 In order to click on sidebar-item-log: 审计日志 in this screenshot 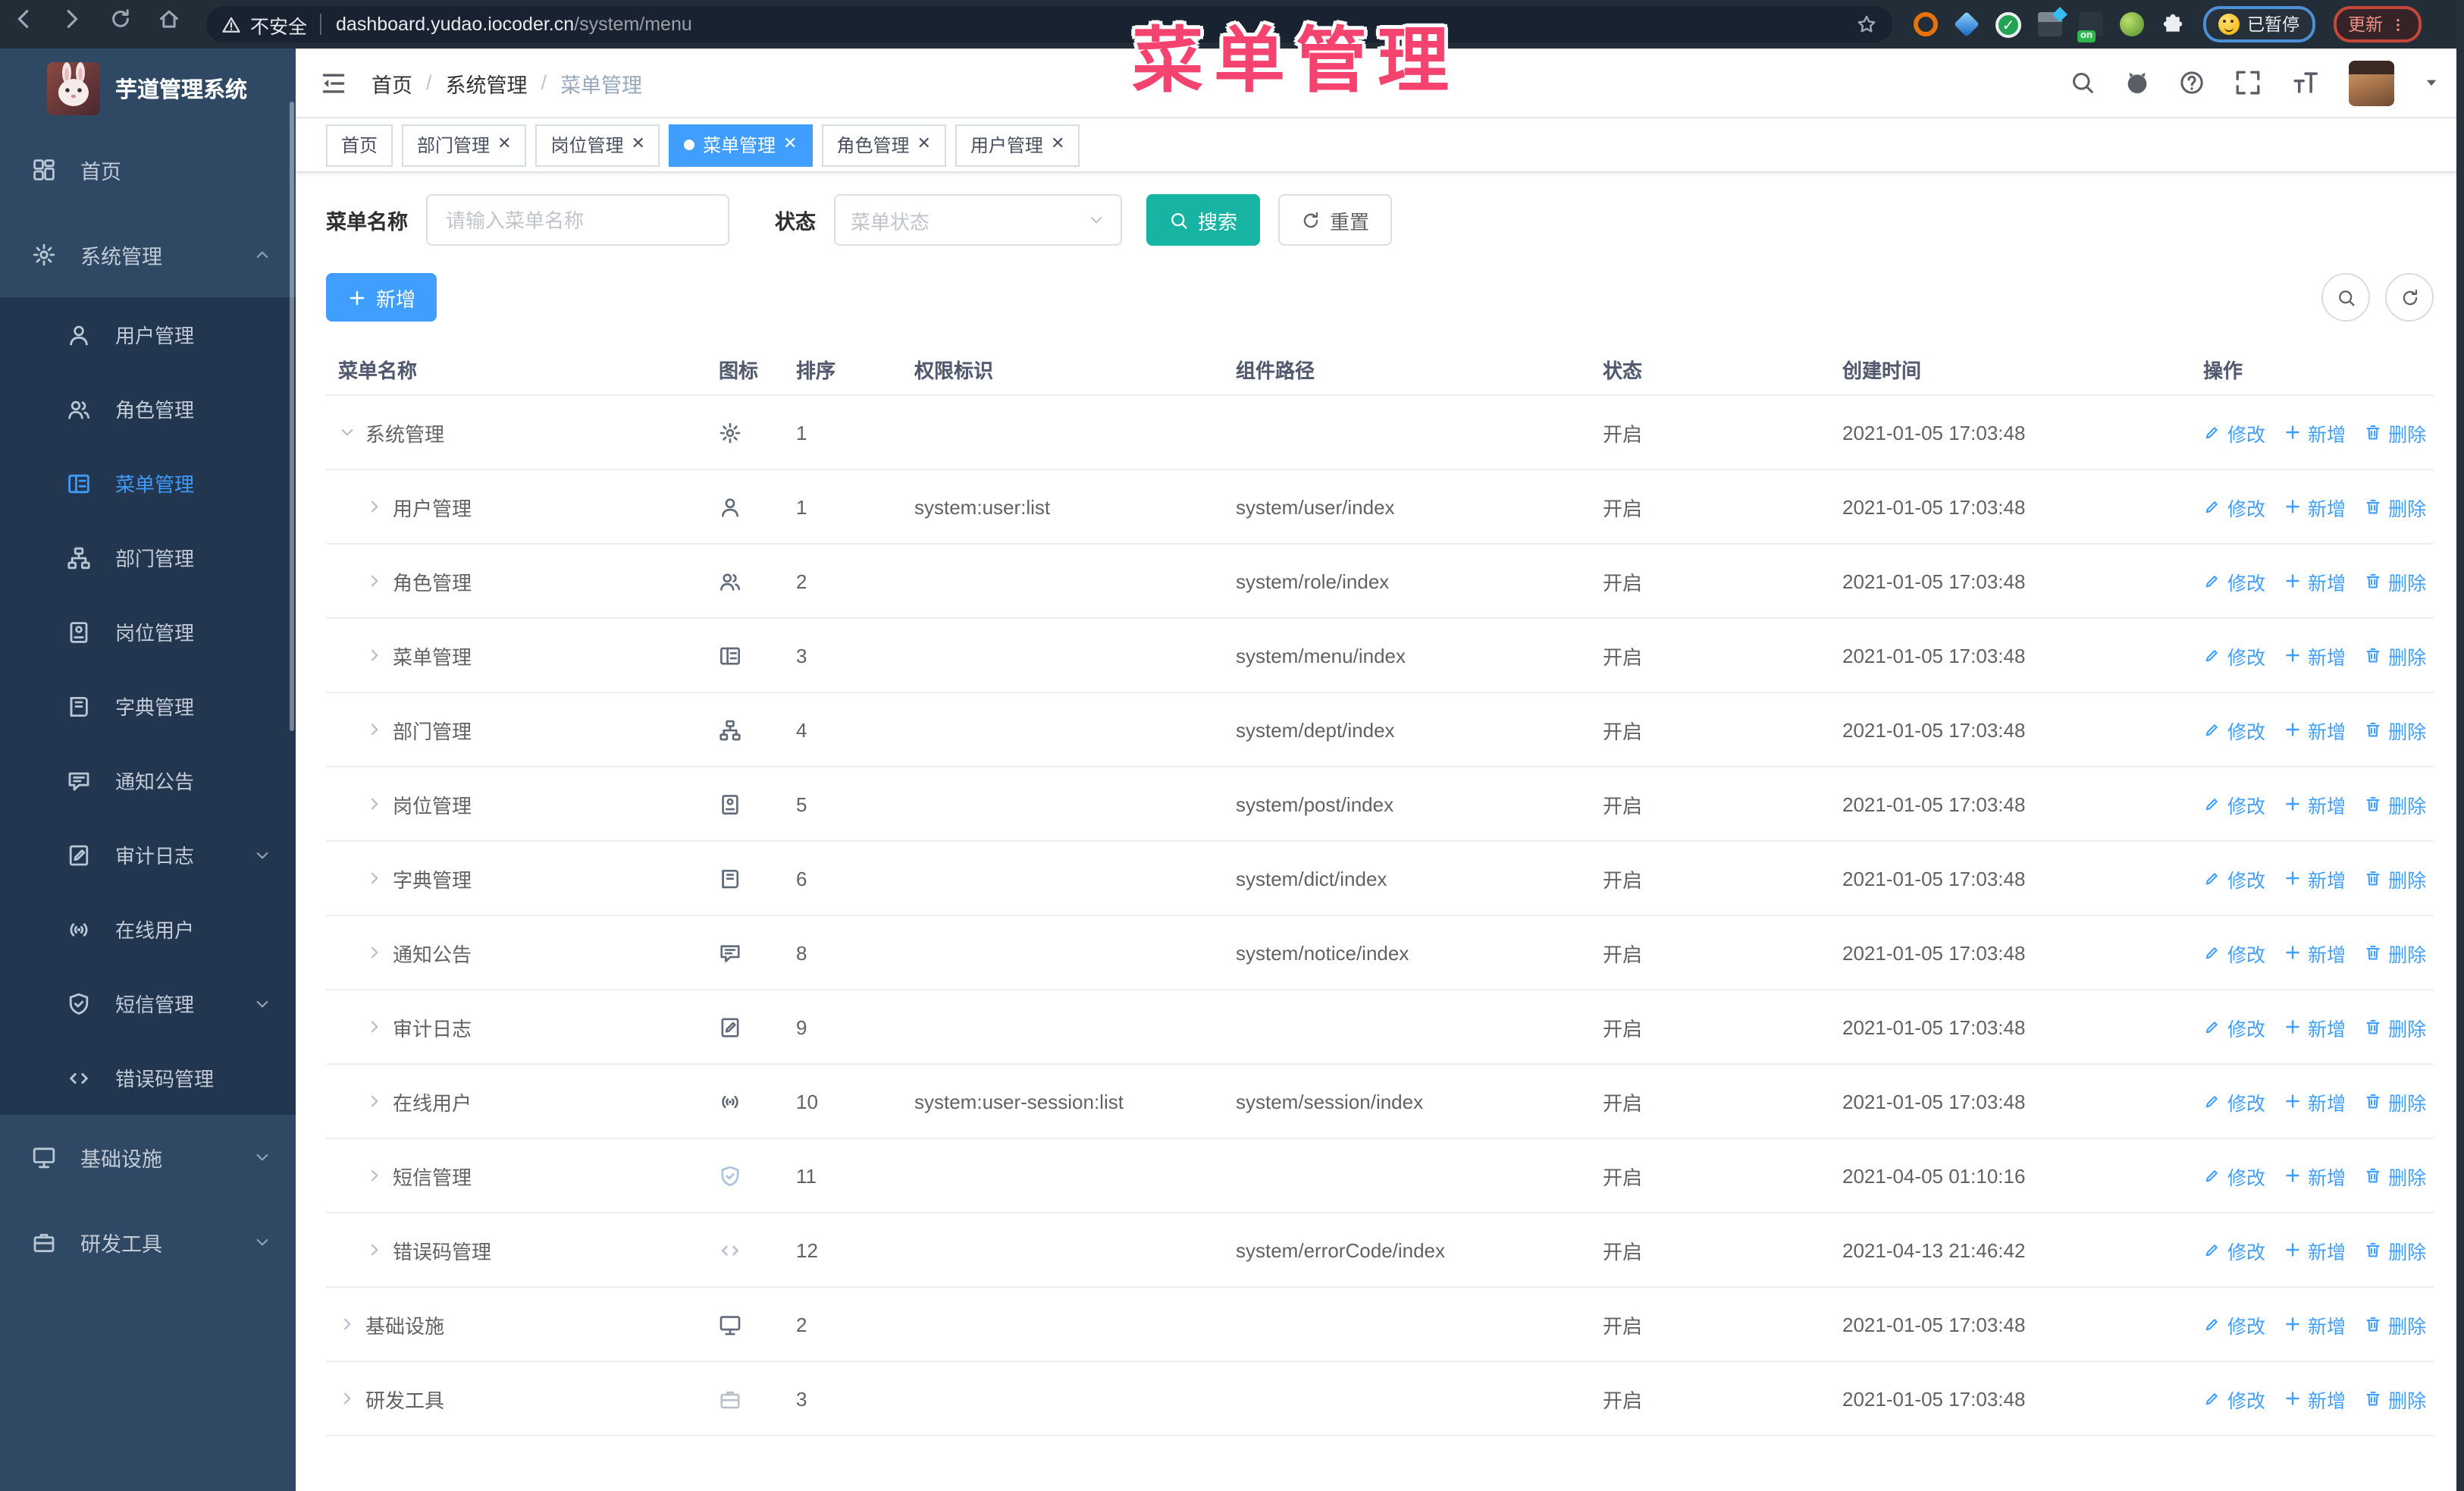, I will do `click(148, 855)`.